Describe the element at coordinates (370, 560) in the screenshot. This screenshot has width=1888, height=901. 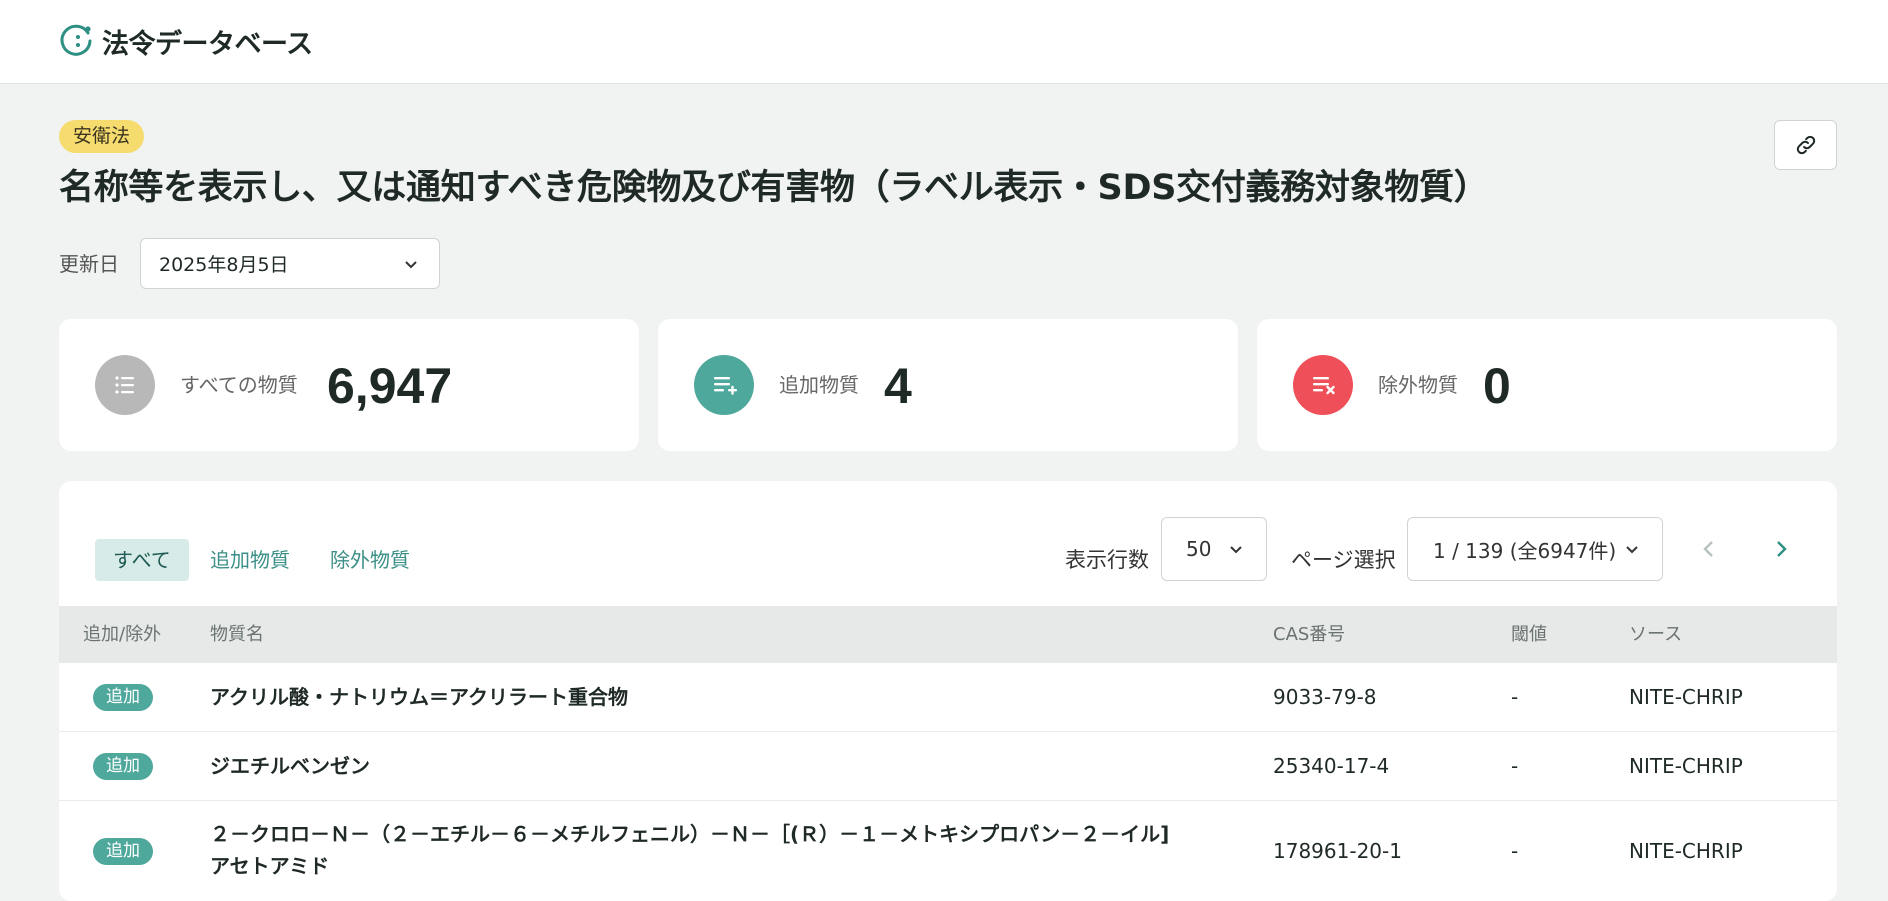
I see `tab-removed: 除外物質` at that location.